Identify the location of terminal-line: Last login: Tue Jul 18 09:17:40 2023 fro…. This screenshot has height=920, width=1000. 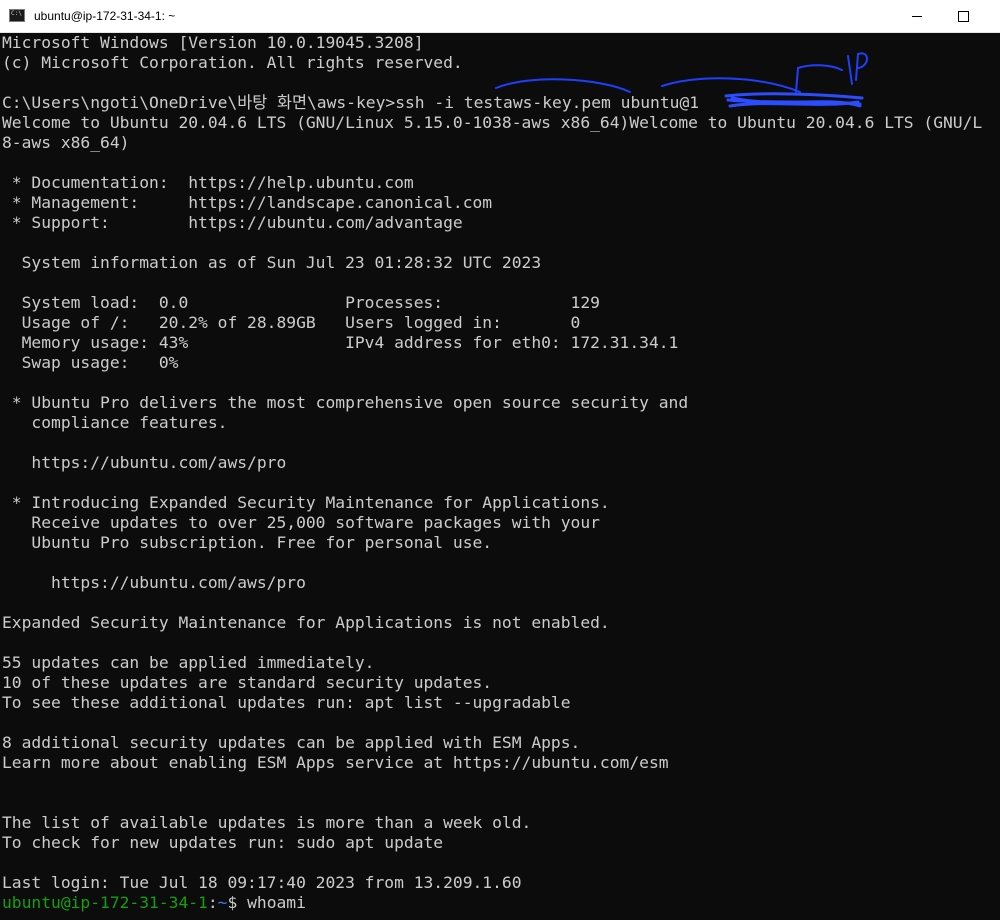
(262, 882).